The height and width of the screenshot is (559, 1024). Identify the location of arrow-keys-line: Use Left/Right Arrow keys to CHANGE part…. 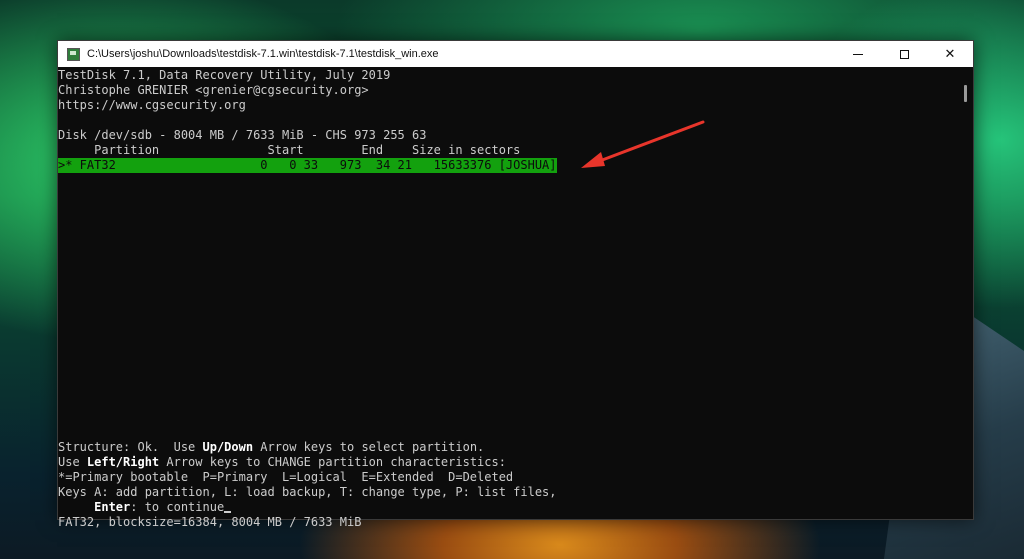
(508, 462).